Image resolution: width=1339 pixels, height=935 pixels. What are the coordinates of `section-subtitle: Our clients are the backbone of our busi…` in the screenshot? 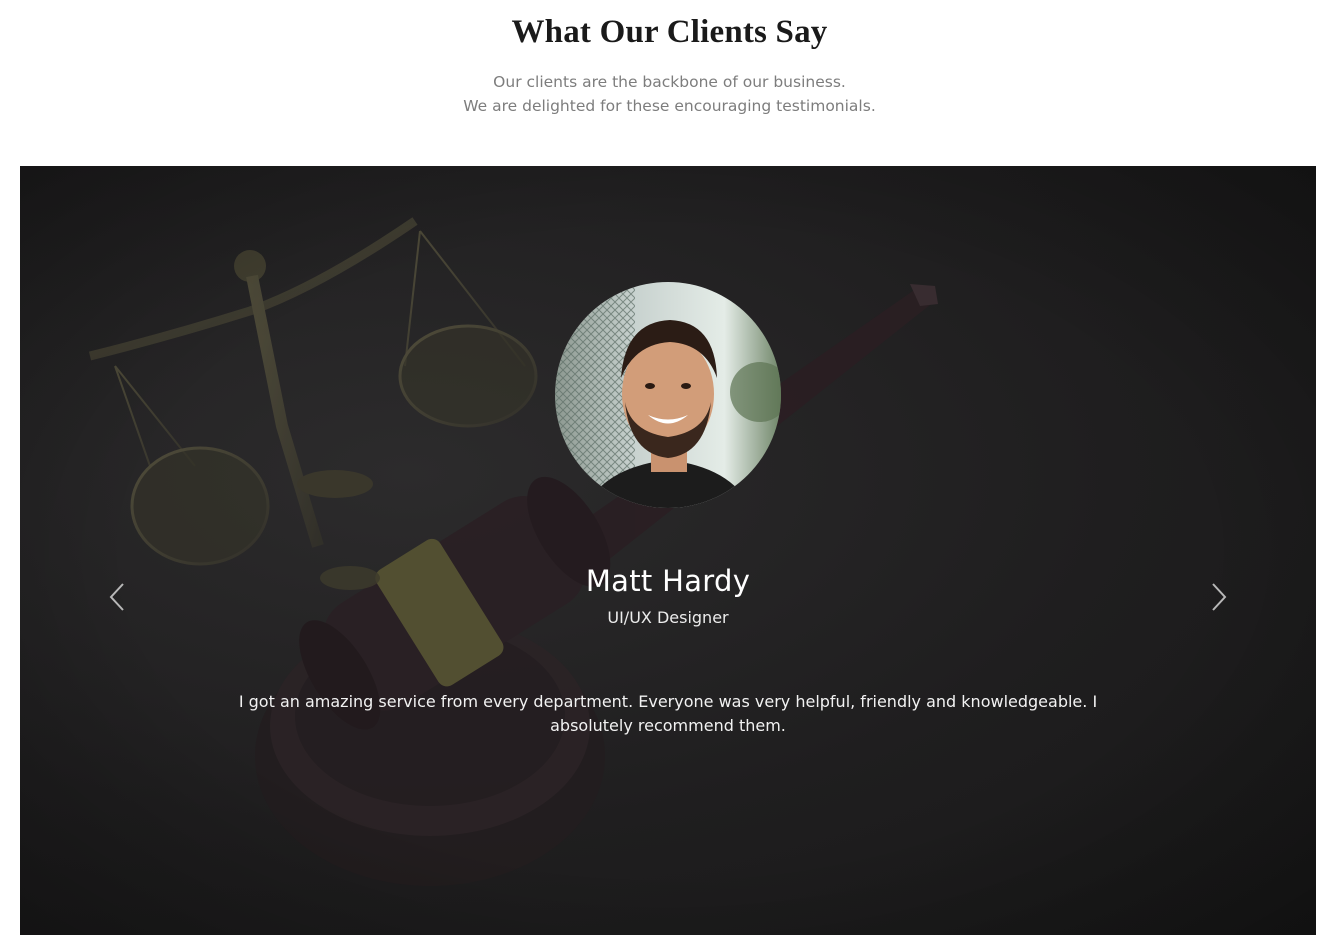 It's located at (669, 94).